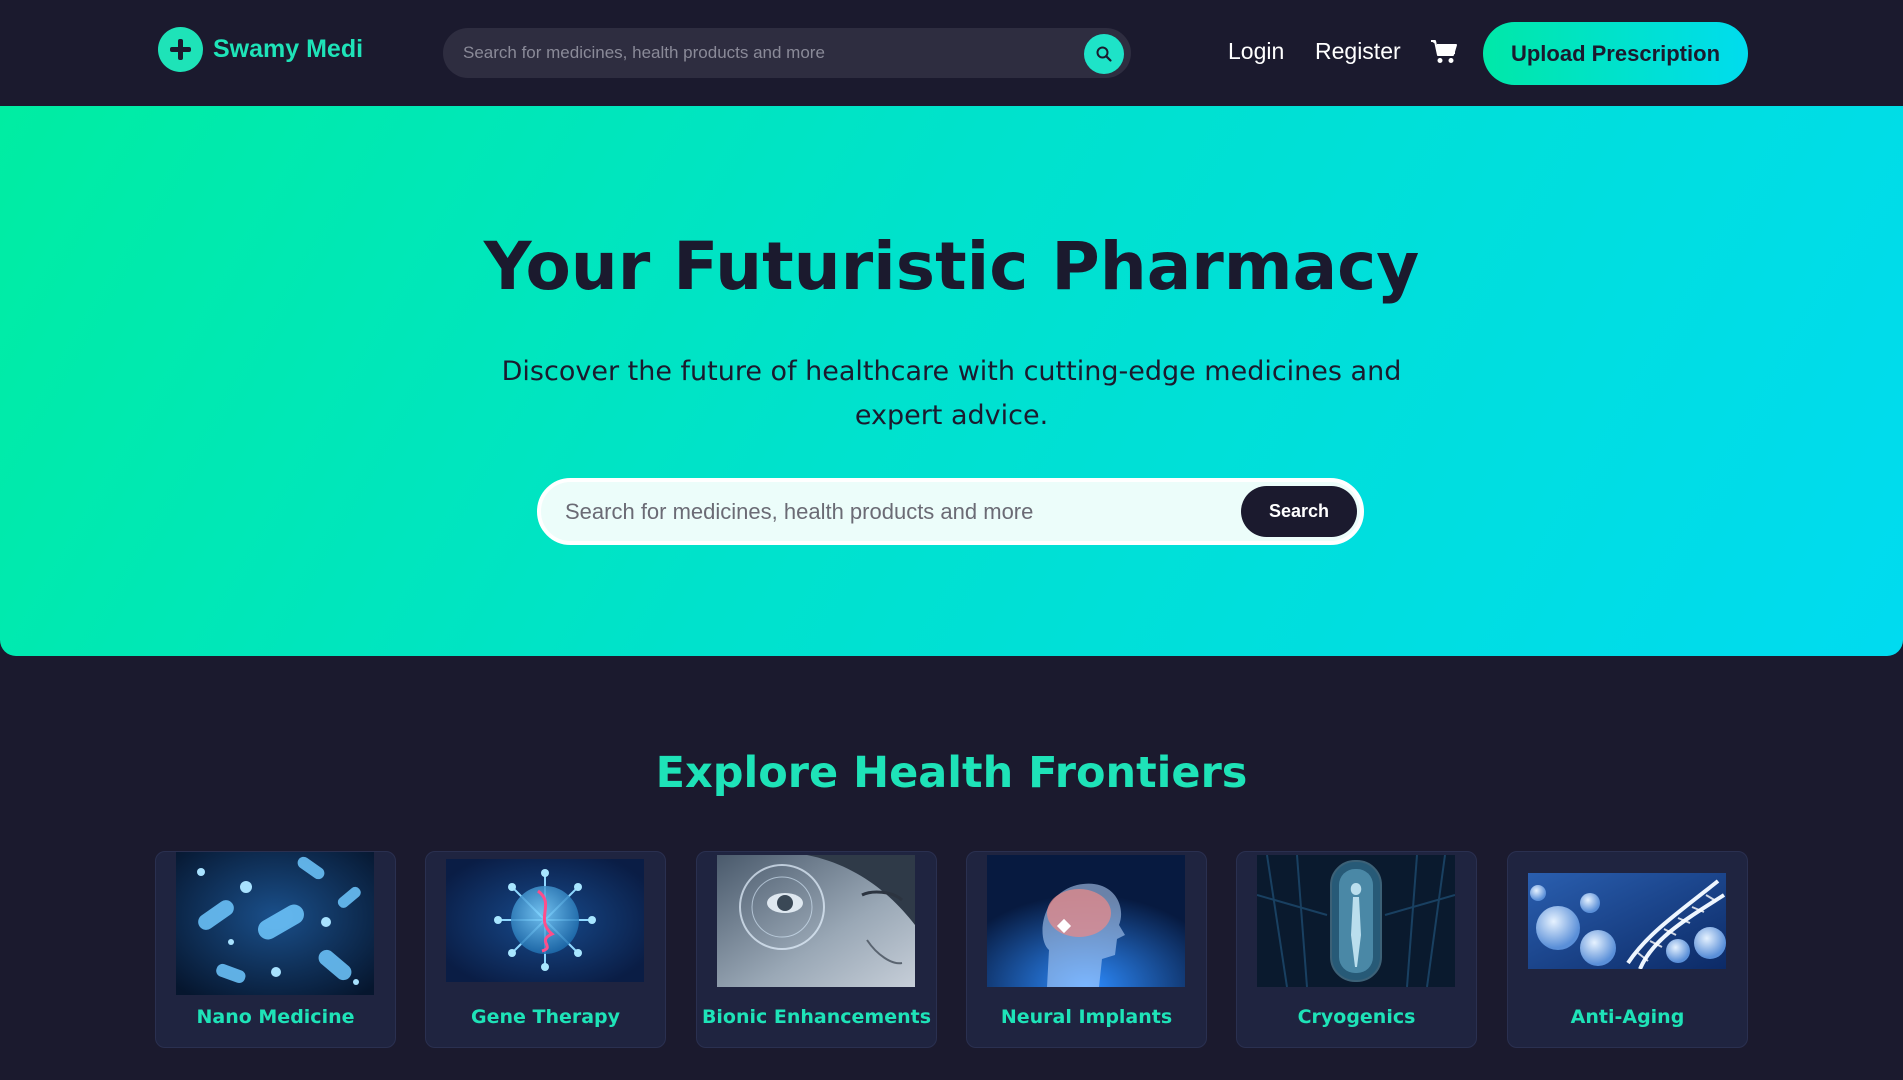 This screenshot has width=1903, height=1080. Describe the element at coordinates (180, 49) in the screenshot. I see `plus-icon` at that location.